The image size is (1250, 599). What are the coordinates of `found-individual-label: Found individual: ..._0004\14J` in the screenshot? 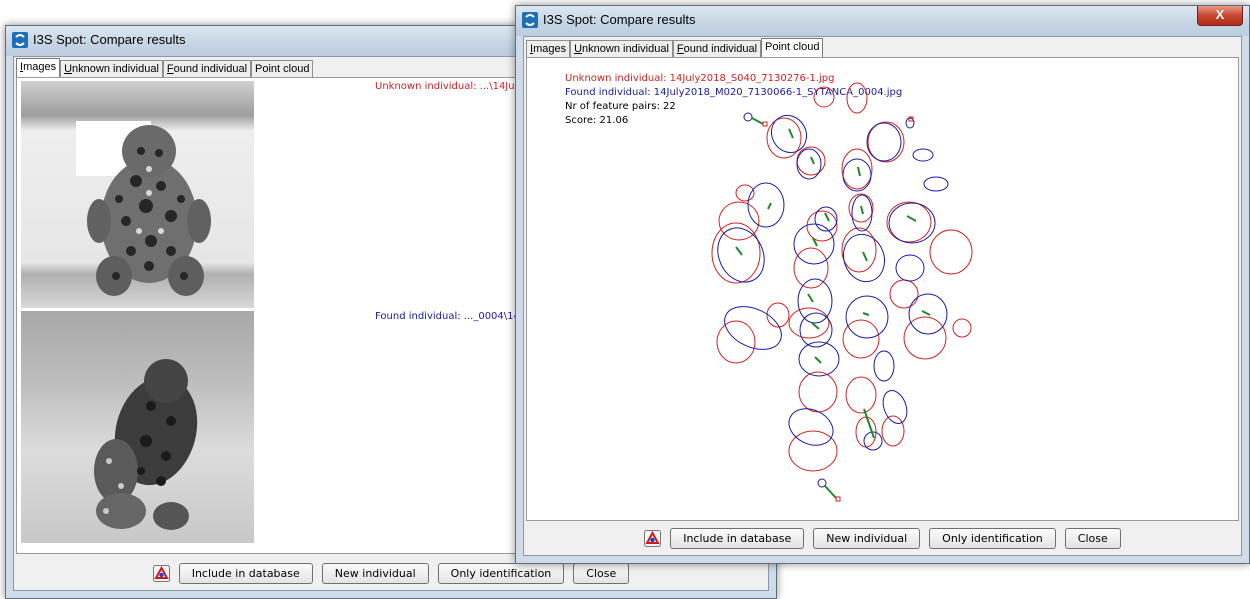 It's located at (449, 316).